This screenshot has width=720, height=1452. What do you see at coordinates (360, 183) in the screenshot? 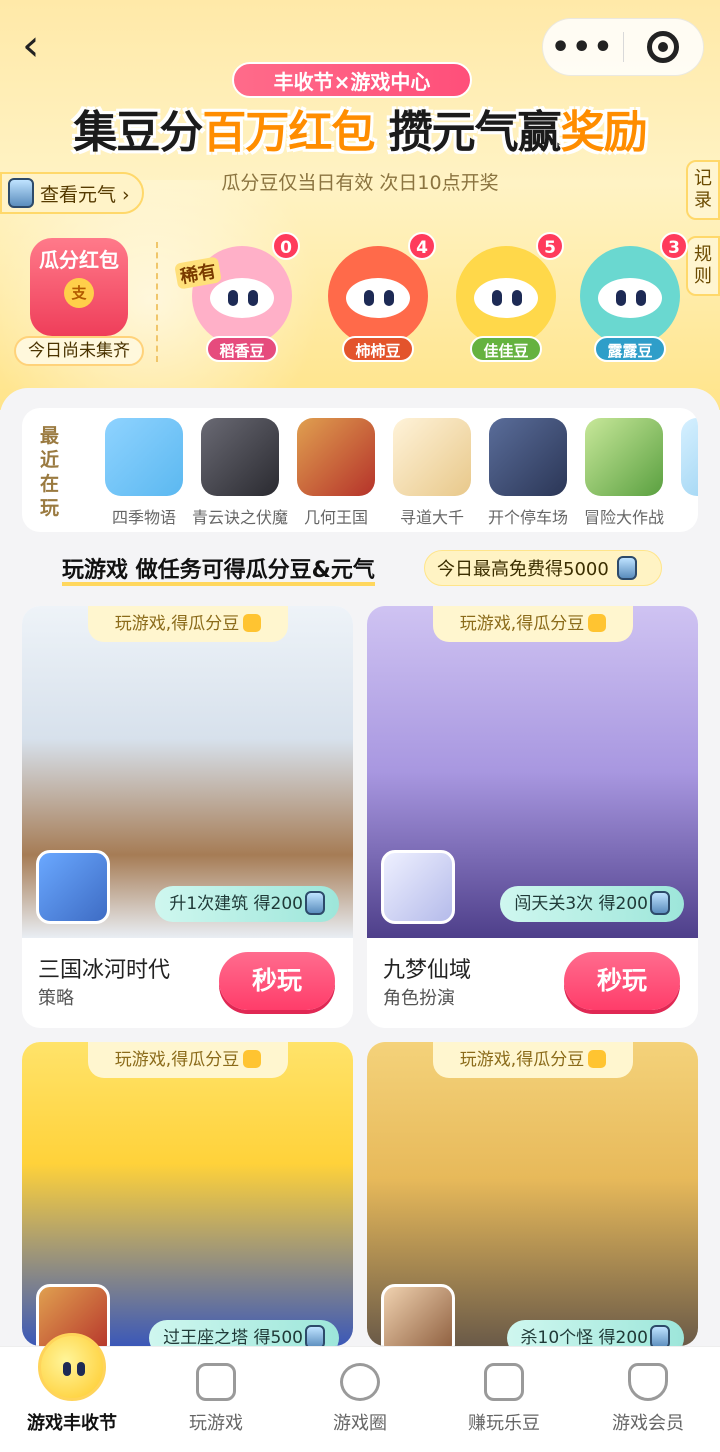
I see `headline-subtitle: 瓜分豆仅当日有效 次日10点开奖` at bounding box center [360, 183].